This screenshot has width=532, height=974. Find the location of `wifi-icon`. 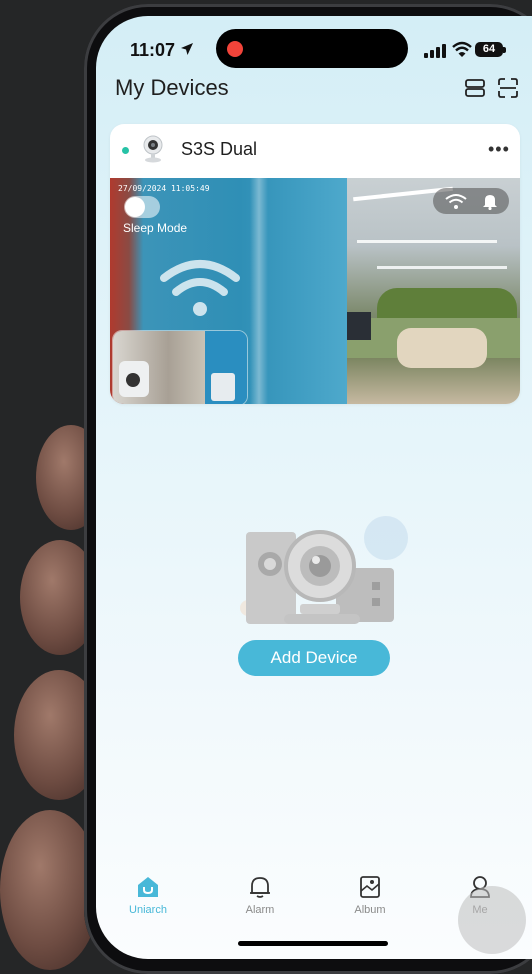

wifi-icon is located at coordinates (456, 201).